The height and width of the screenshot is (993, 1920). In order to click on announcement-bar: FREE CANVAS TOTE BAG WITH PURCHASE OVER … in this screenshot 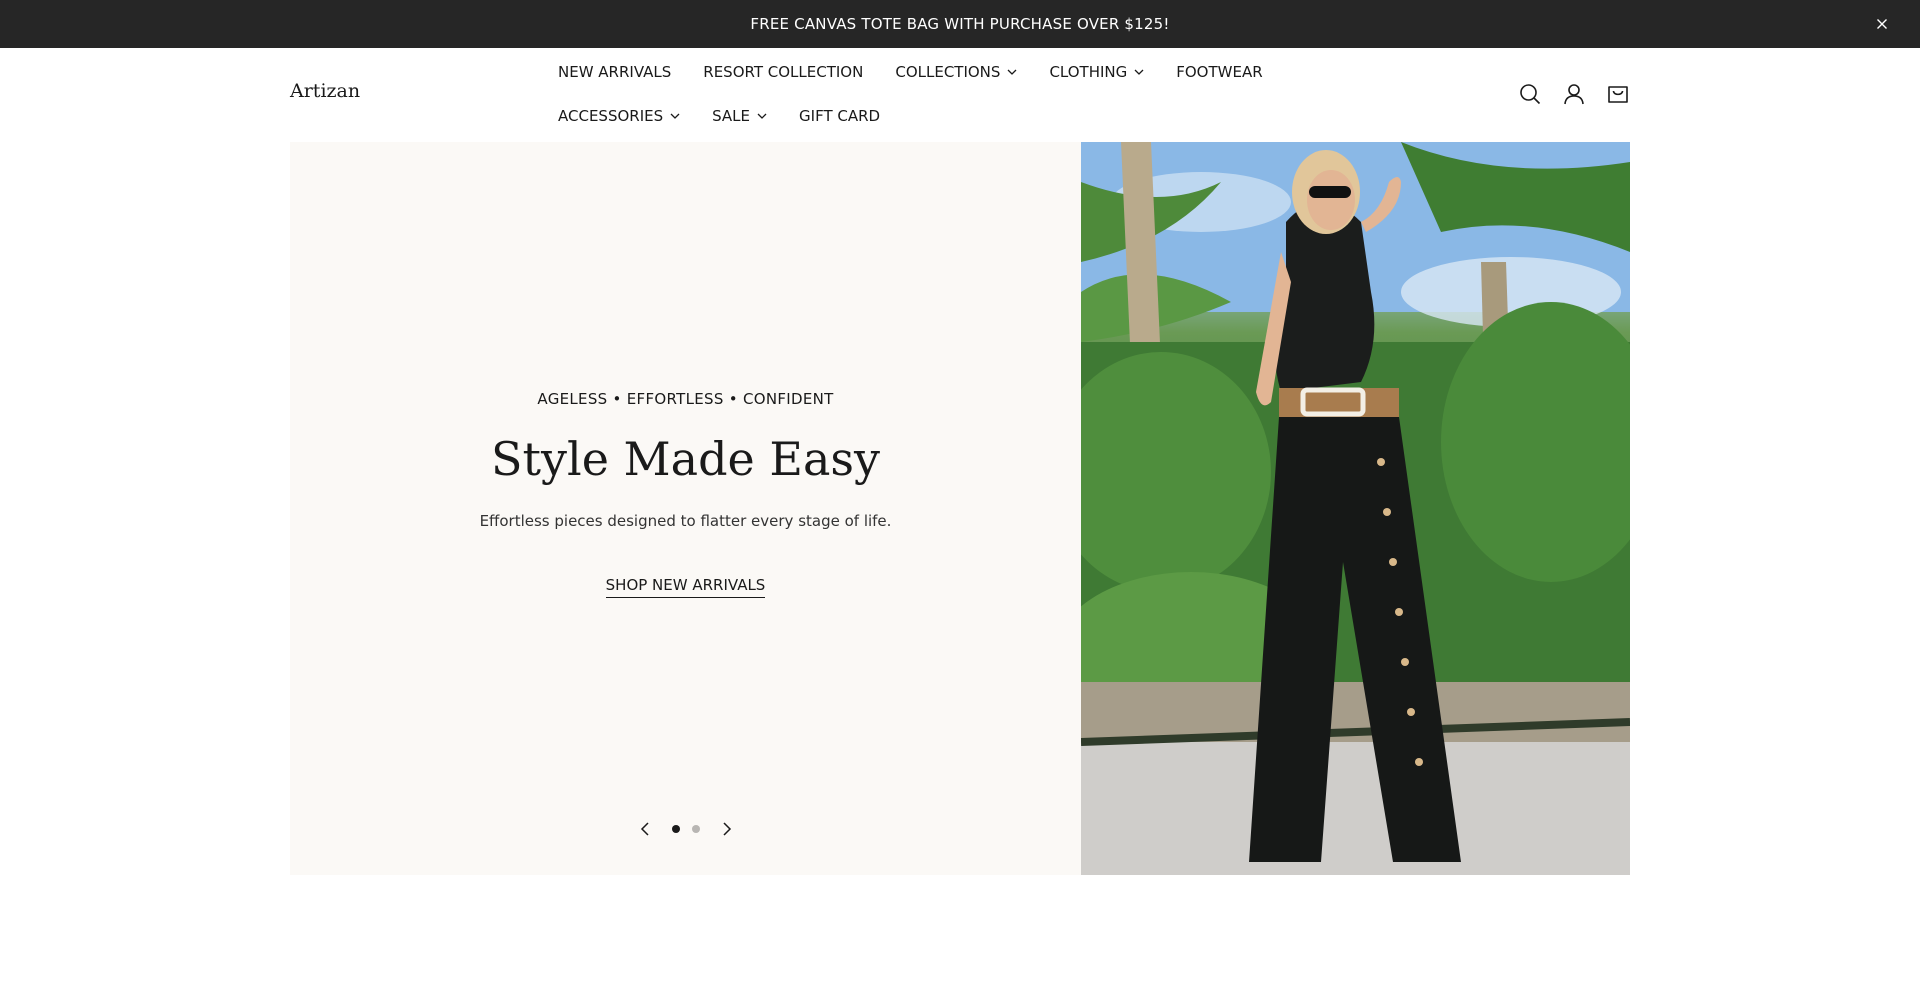, I will do `click(960, 24)`.